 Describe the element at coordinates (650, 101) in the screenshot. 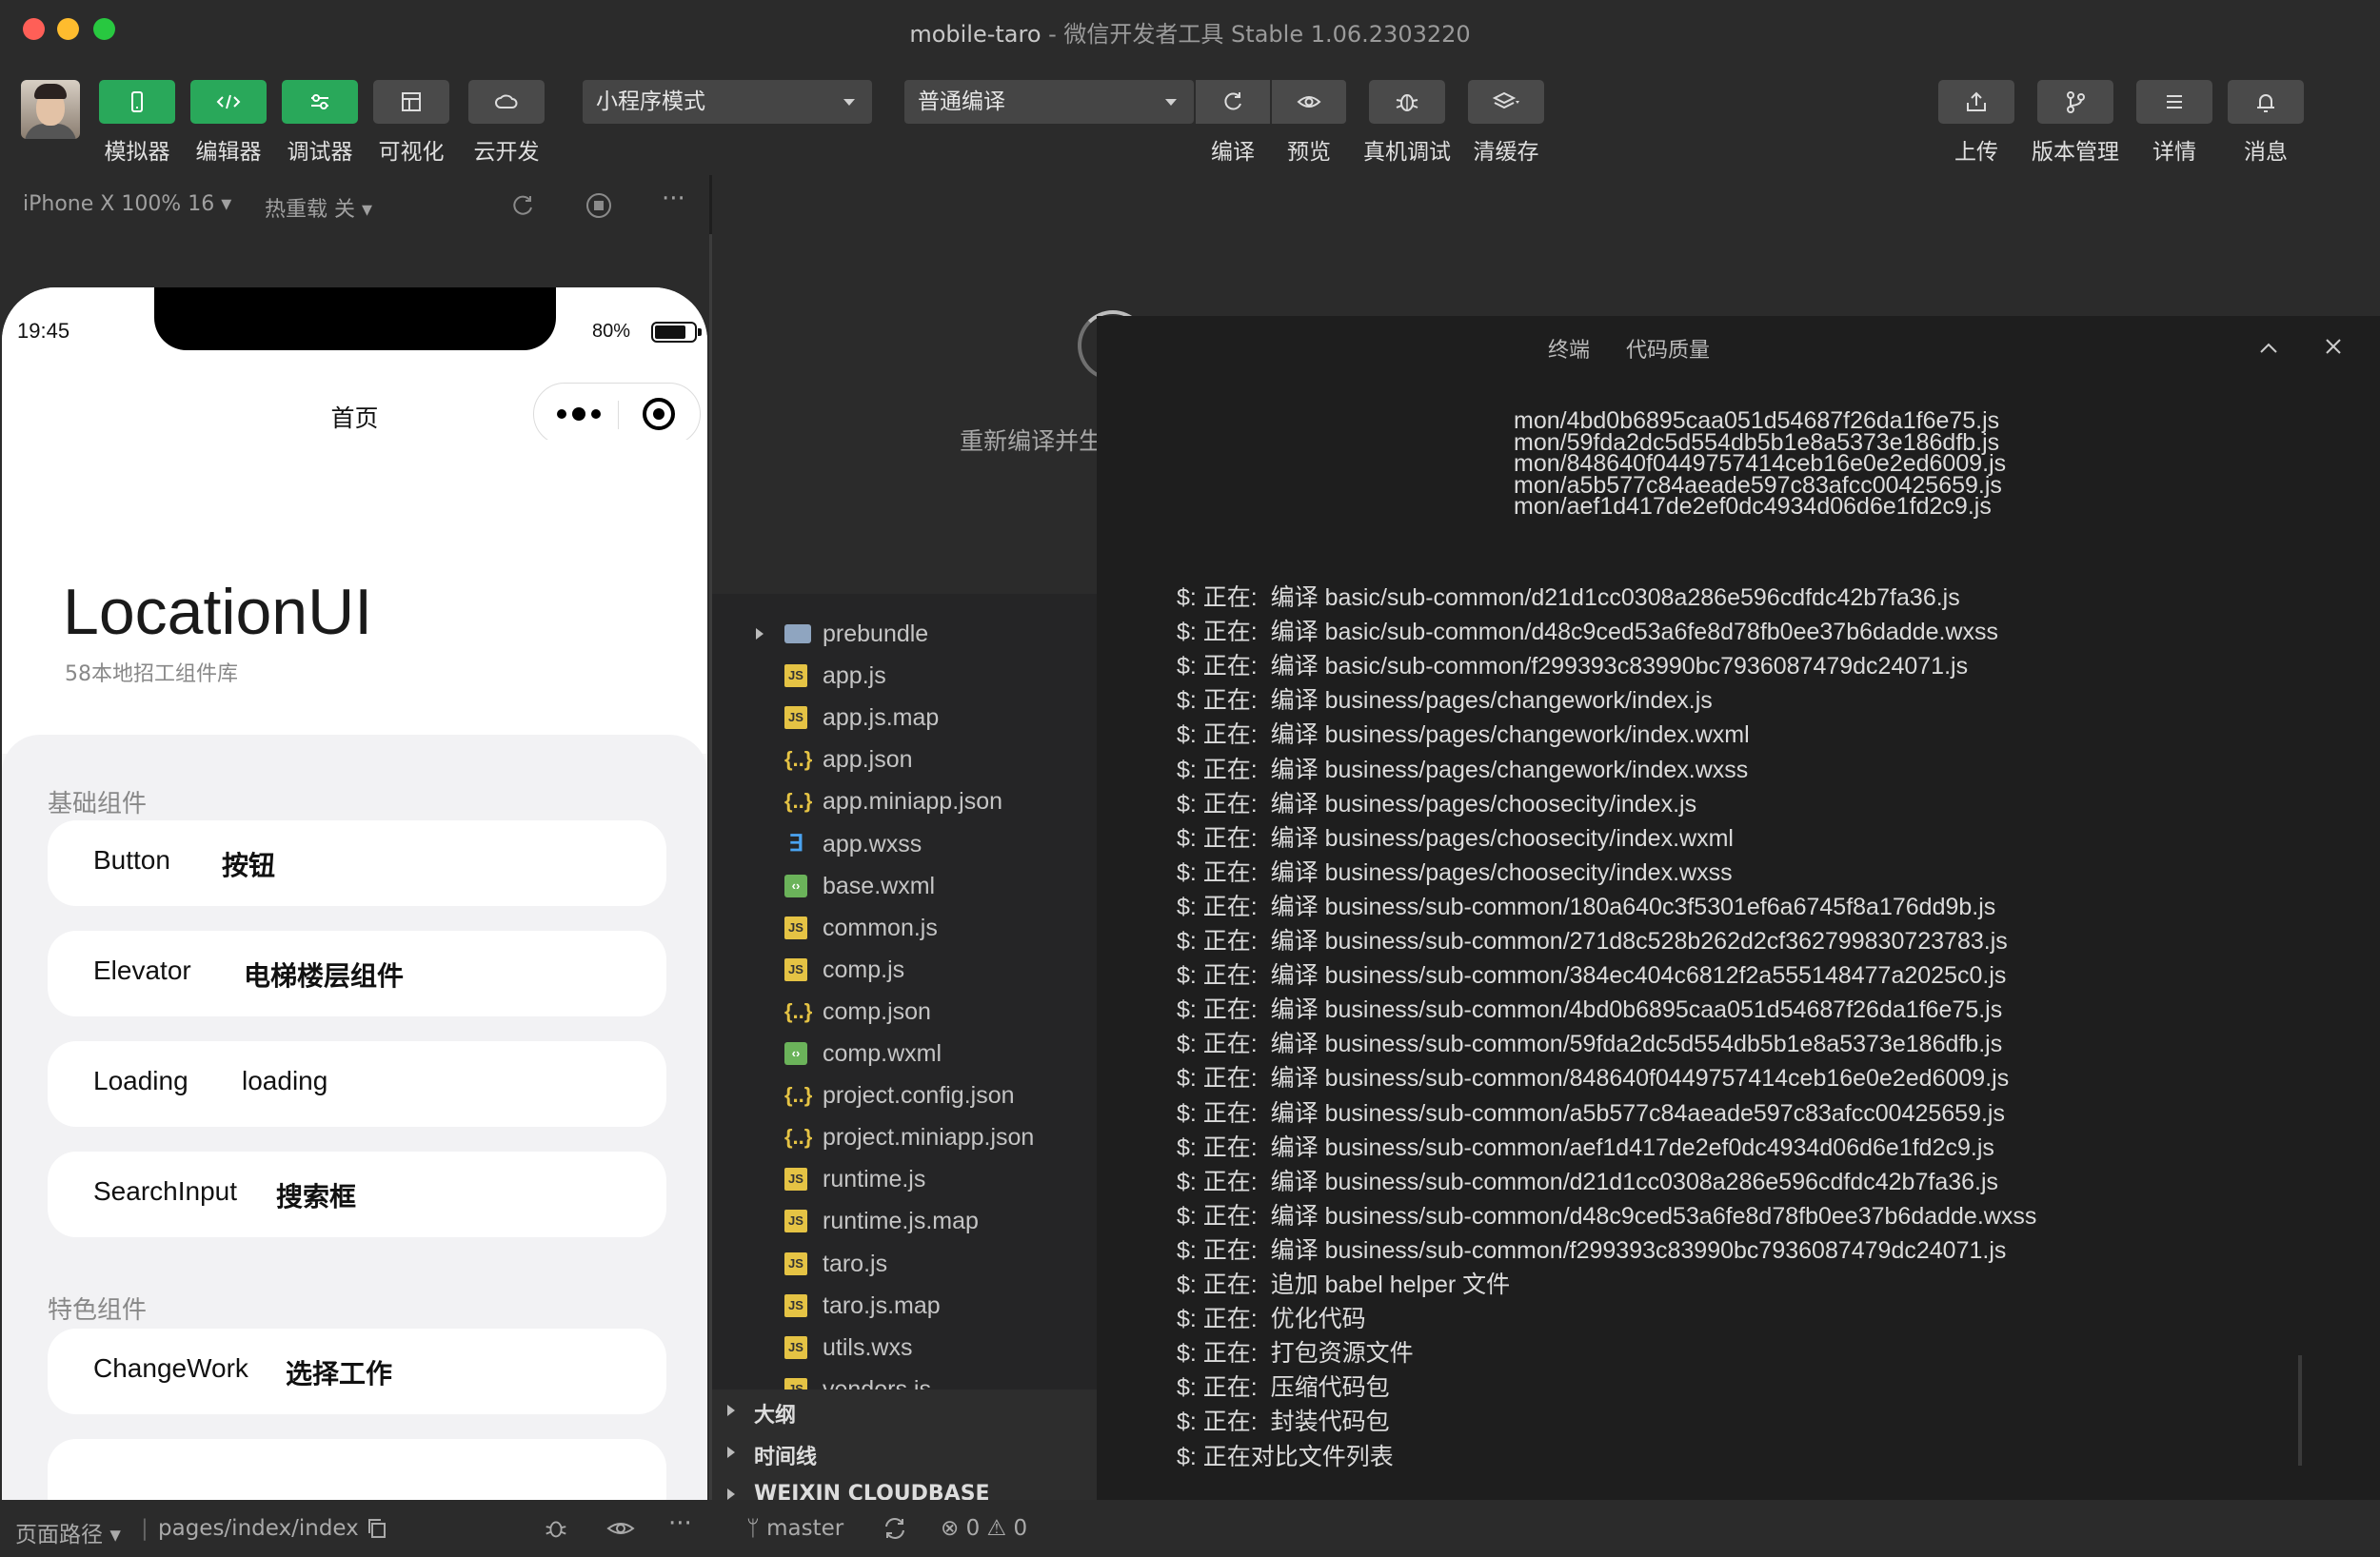

I see `mode-select-value: 小程序模式` at that location.